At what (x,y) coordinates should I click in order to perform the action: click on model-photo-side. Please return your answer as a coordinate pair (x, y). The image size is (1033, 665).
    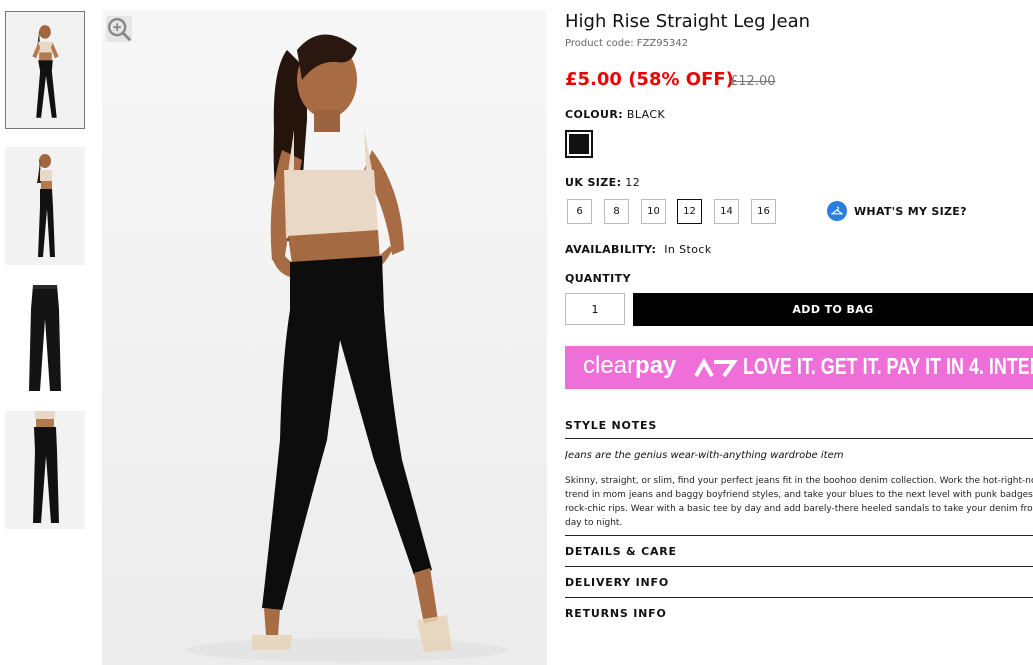
    Looking at the image, I should click on (45, 206).